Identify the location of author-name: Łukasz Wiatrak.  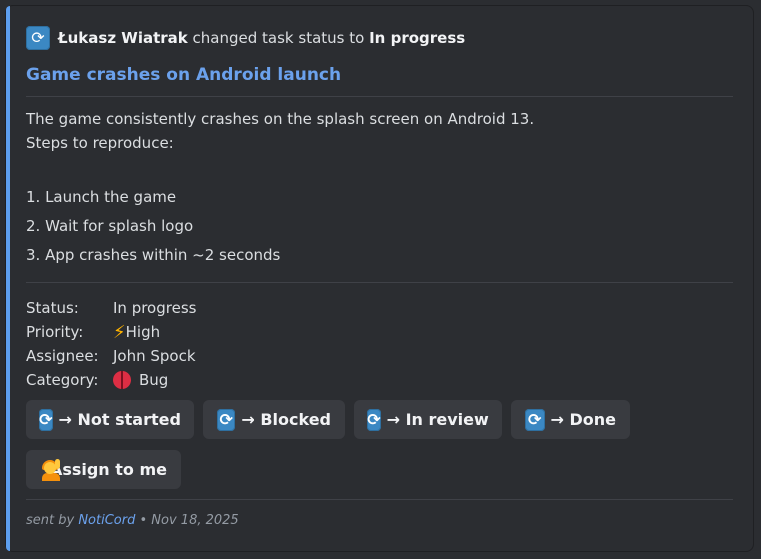
(123, 38).